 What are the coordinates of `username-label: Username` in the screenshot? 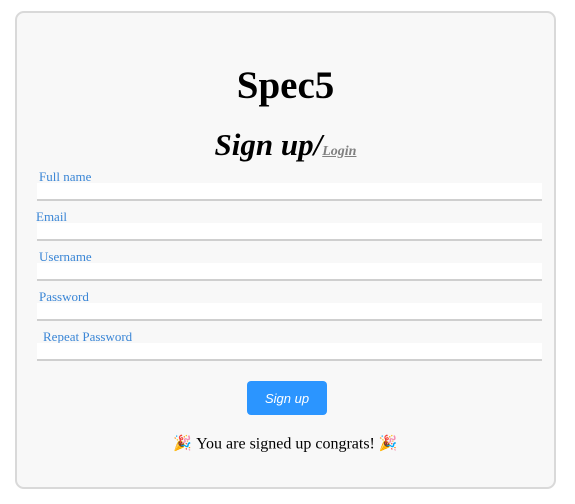 It's located at (65, 256).